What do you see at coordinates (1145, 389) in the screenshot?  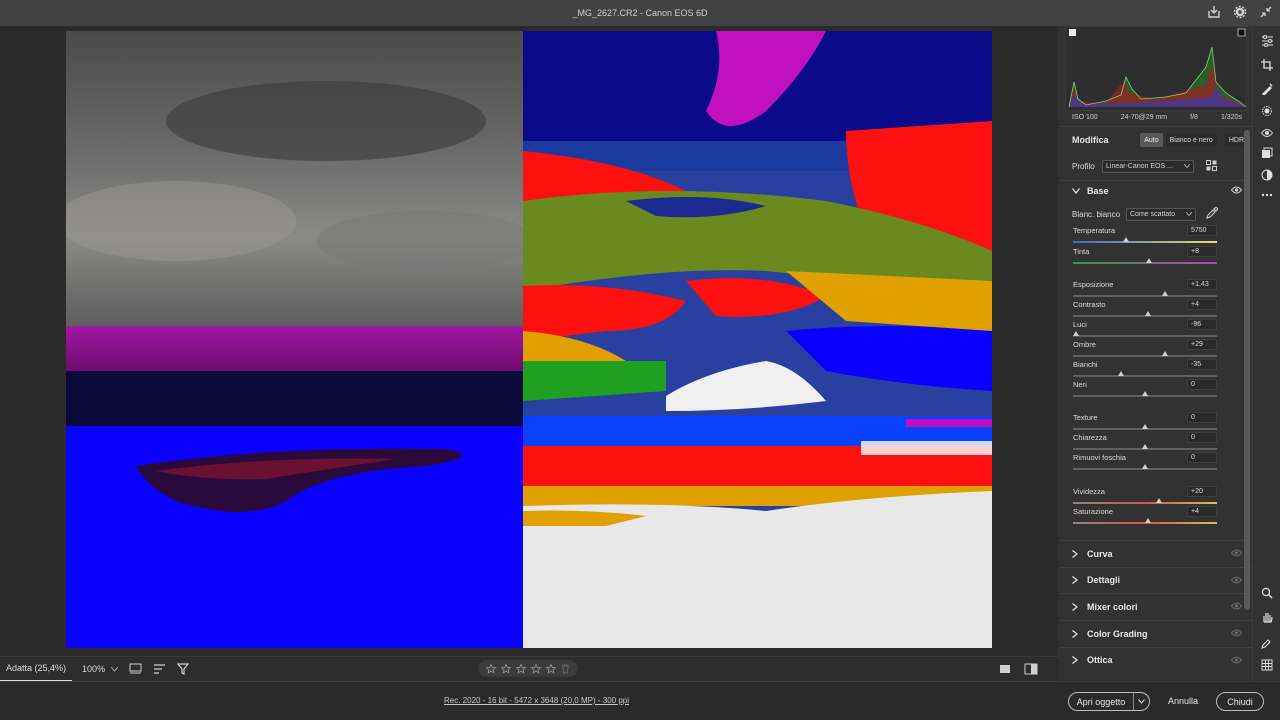 I see `slider-neri: Neri 0` at bounding box center [1145, 389].